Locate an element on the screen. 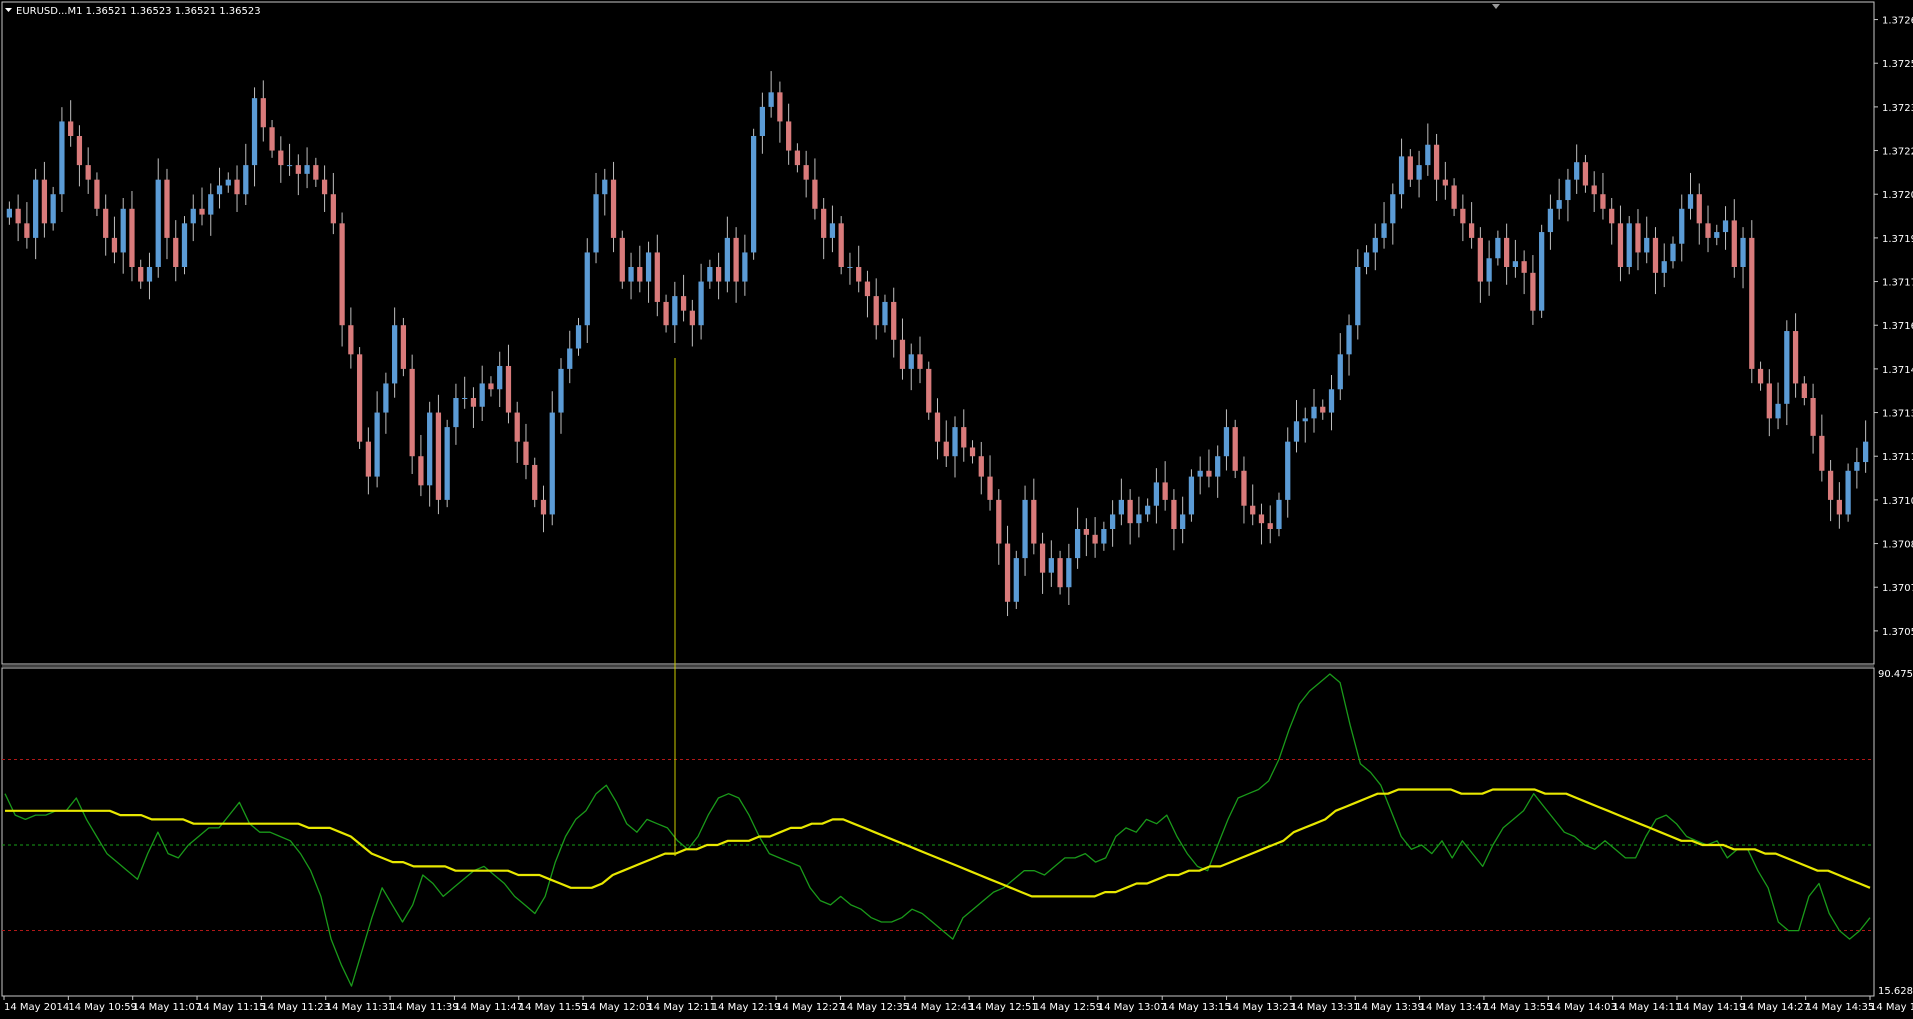  time-axis-label: 14 May 13:47 is located at coordinates (1454, 1007).